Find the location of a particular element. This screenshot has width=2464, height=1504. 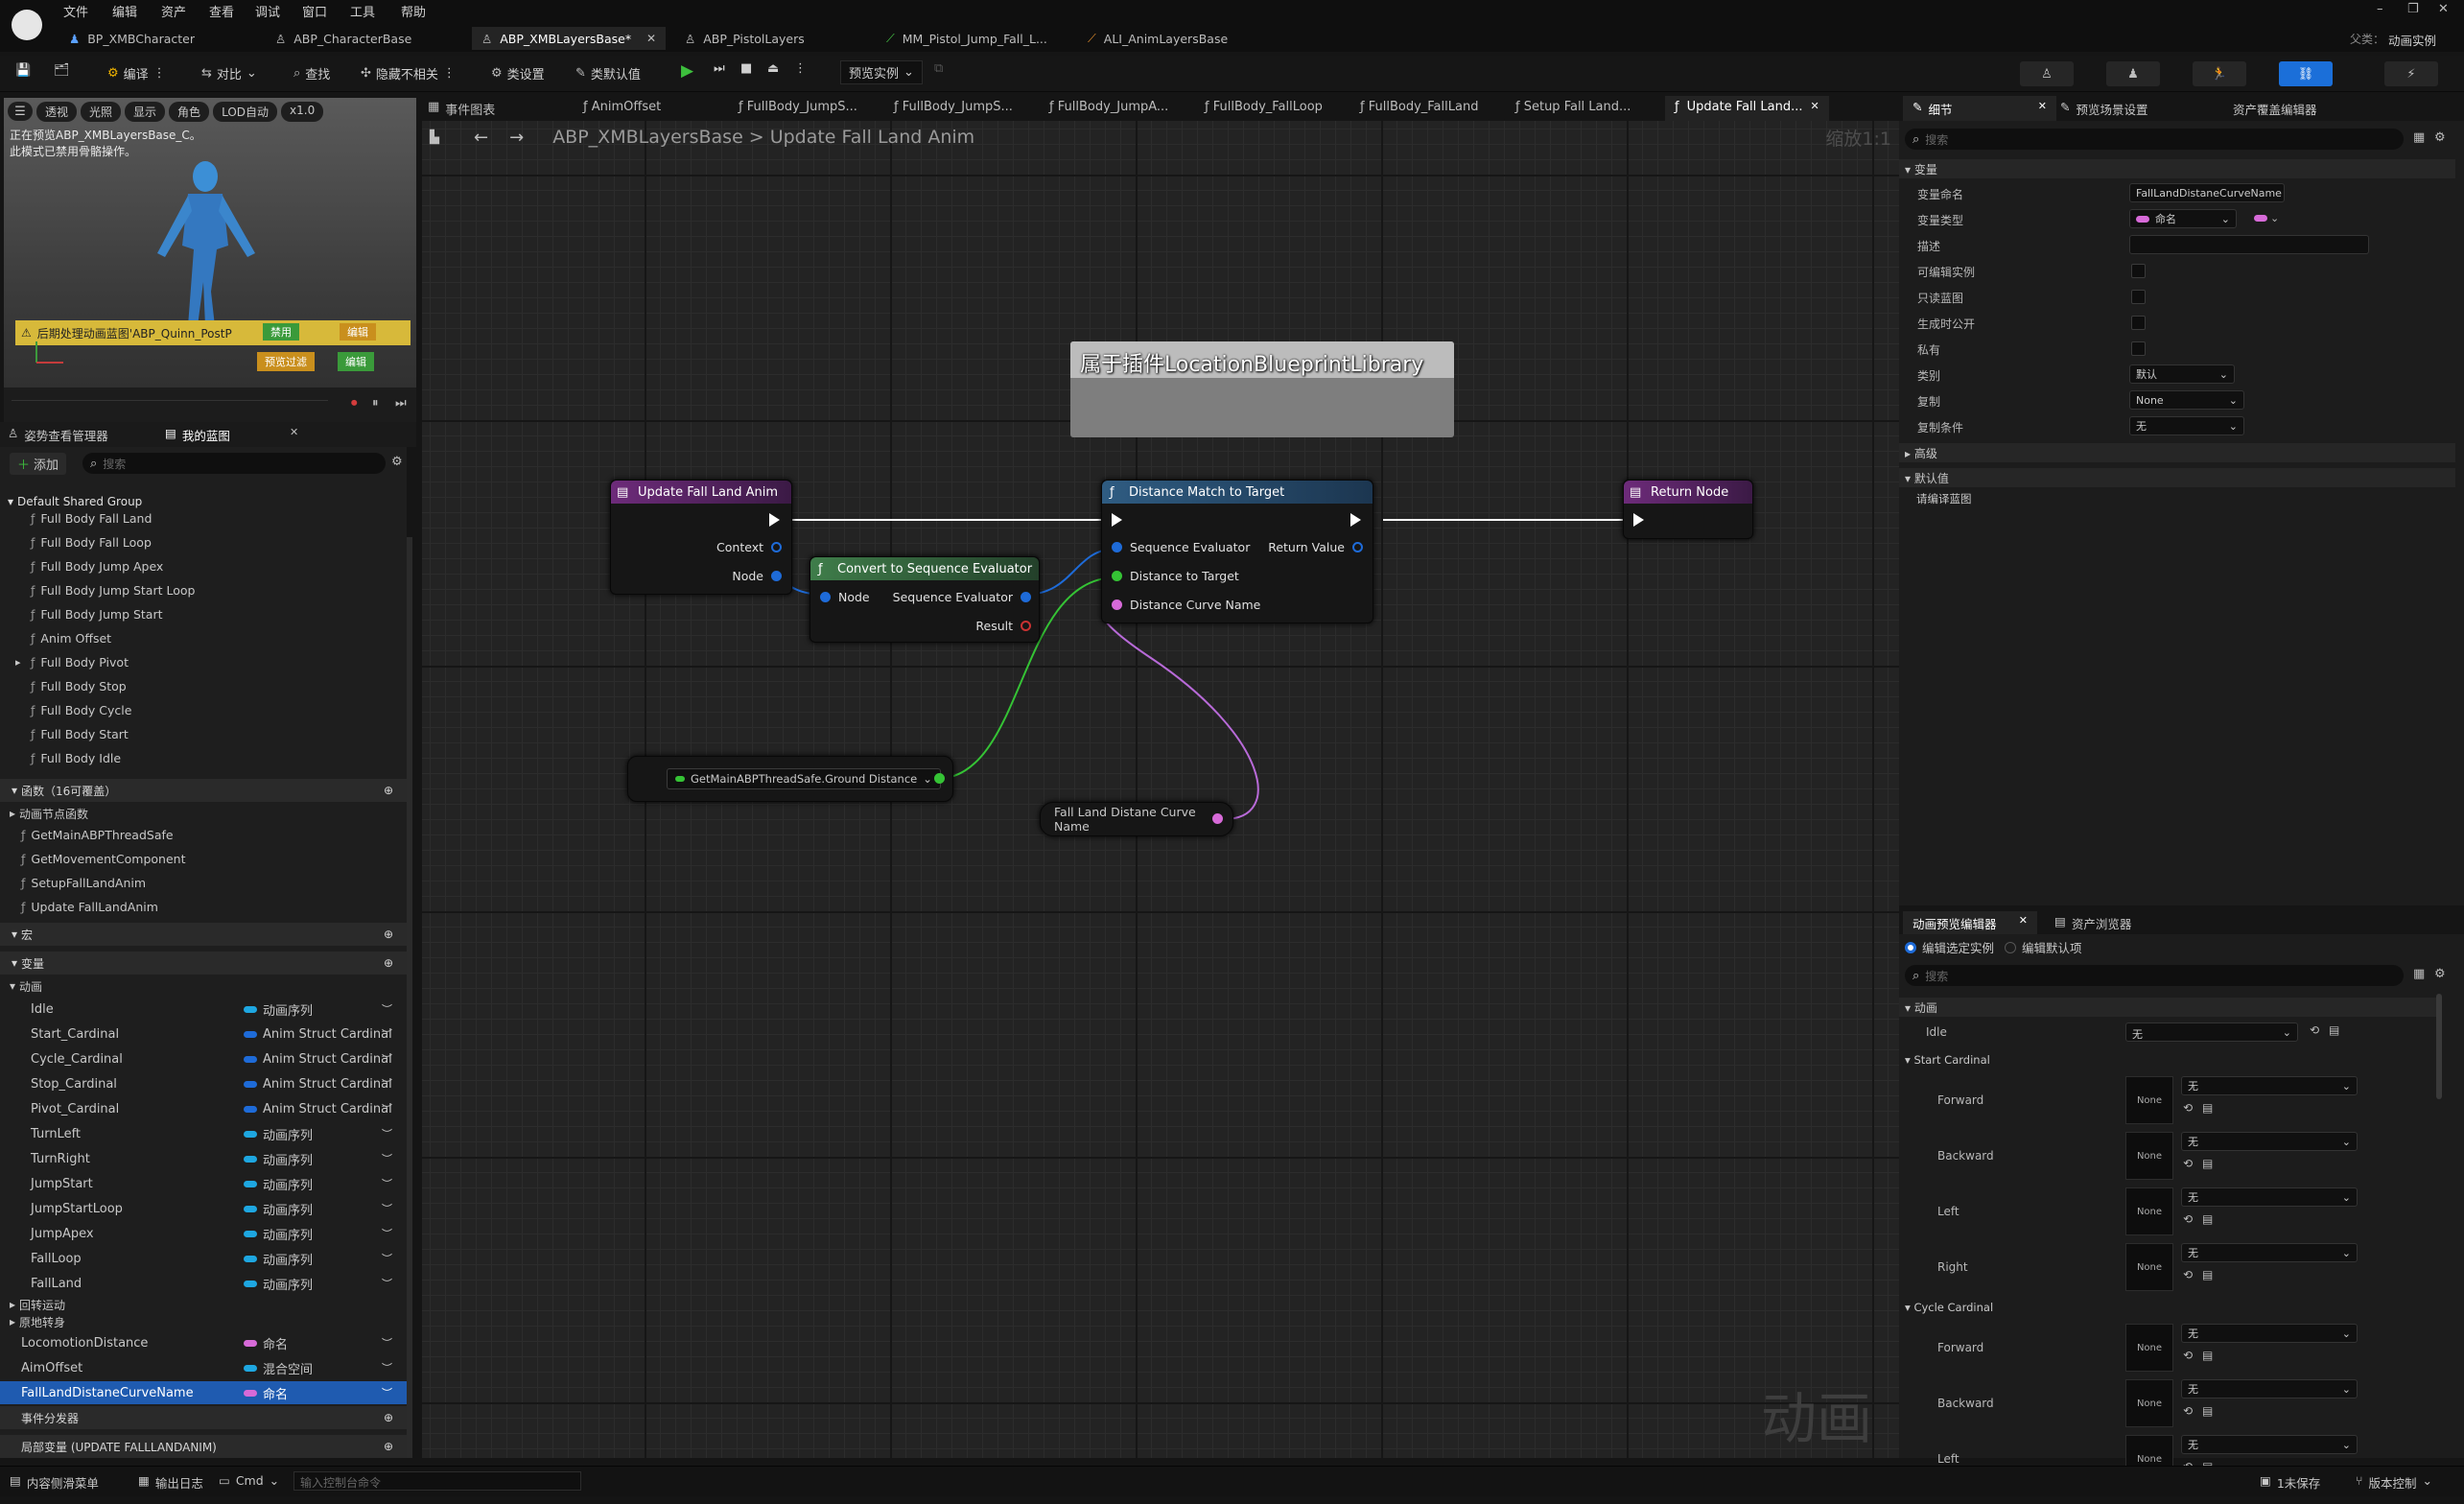

variable-item: FallLand 动画序列 ︶ is located at coordinates (204, 1283).